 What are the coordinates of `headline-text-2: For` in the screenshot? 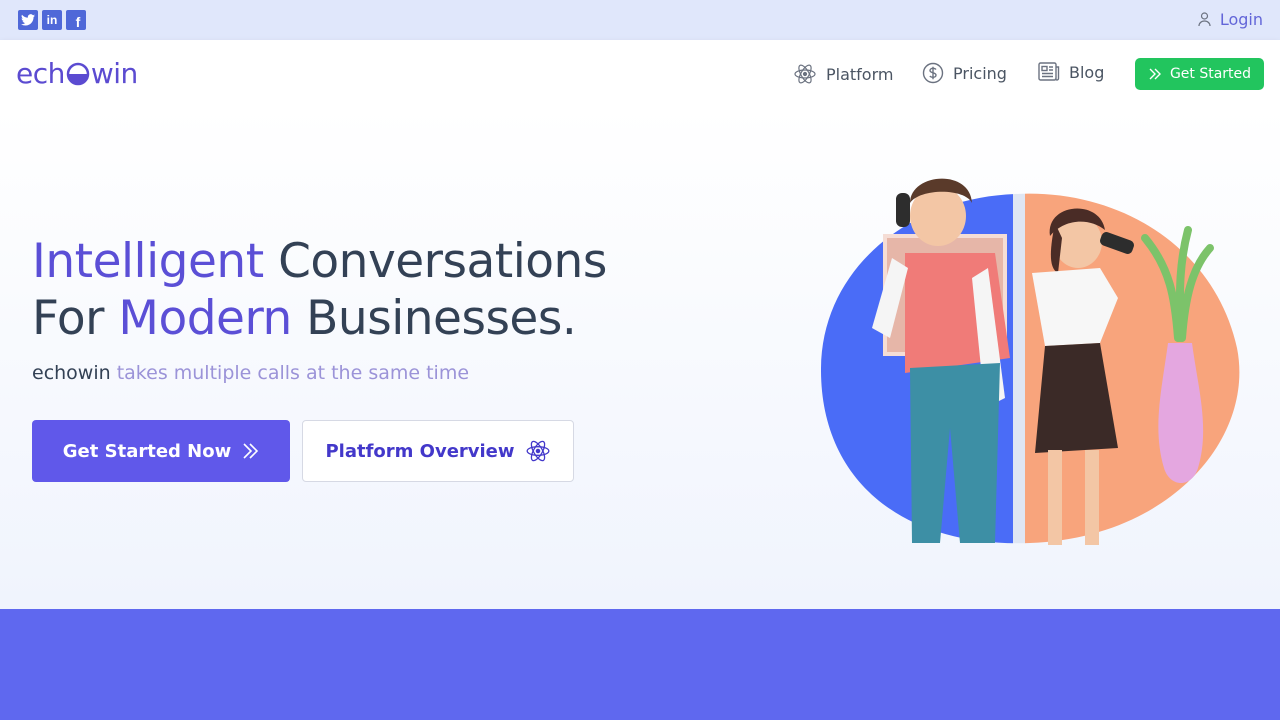 It's located at (75, 318).